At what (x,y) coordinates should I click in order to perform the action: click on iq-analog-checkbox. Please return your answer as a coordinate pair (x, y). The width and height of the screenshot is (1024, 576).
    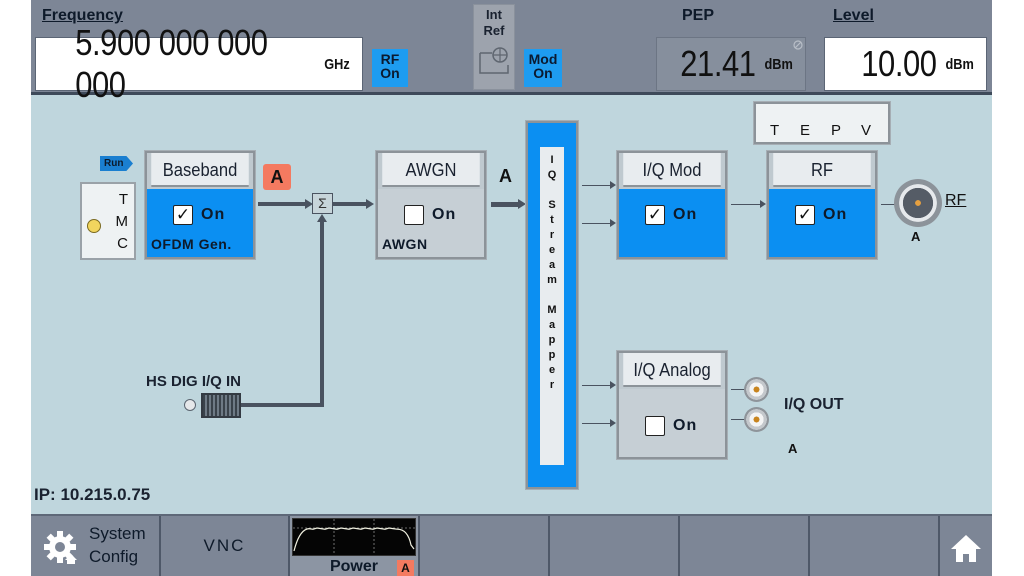
    Looking at the image, I should click on (655, 426).